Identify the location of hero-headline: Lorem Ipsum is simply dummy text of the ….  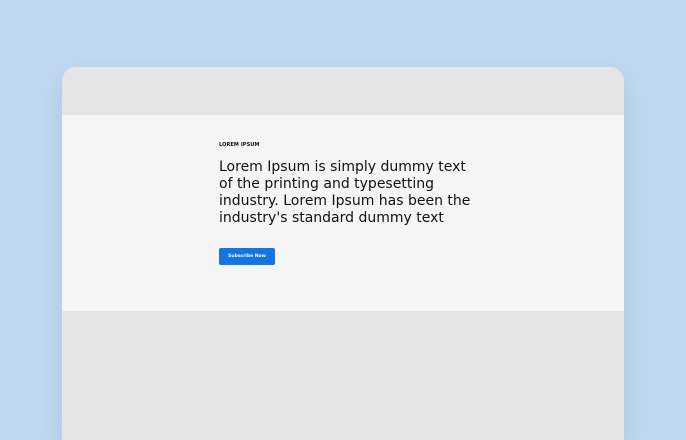
(345, 192).